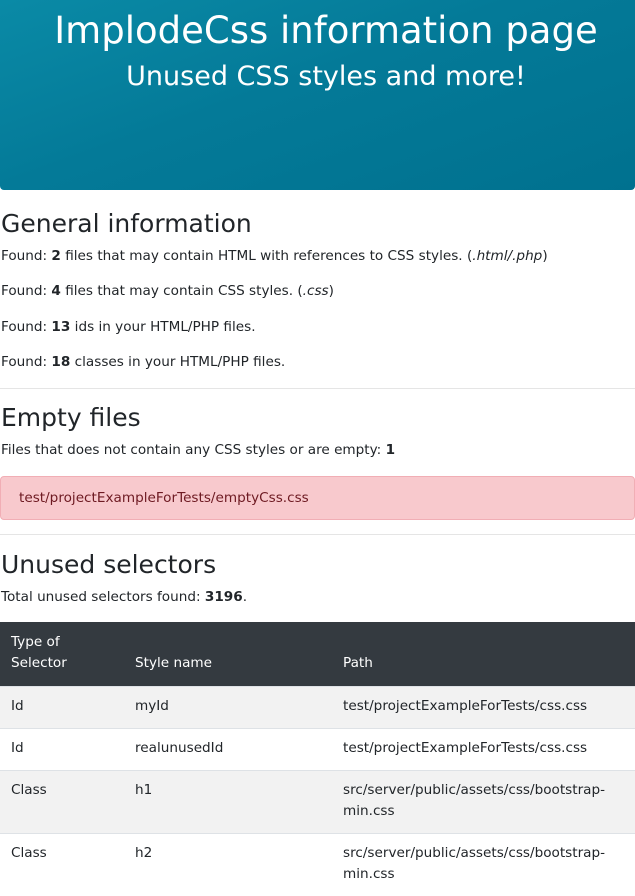 This screenshot has height=896, width=635. What do you see at coordinates (103, 597) in the screenshot?
I see `unused-total-label: Total unused selectors found:` at bounding box center [103, 597].